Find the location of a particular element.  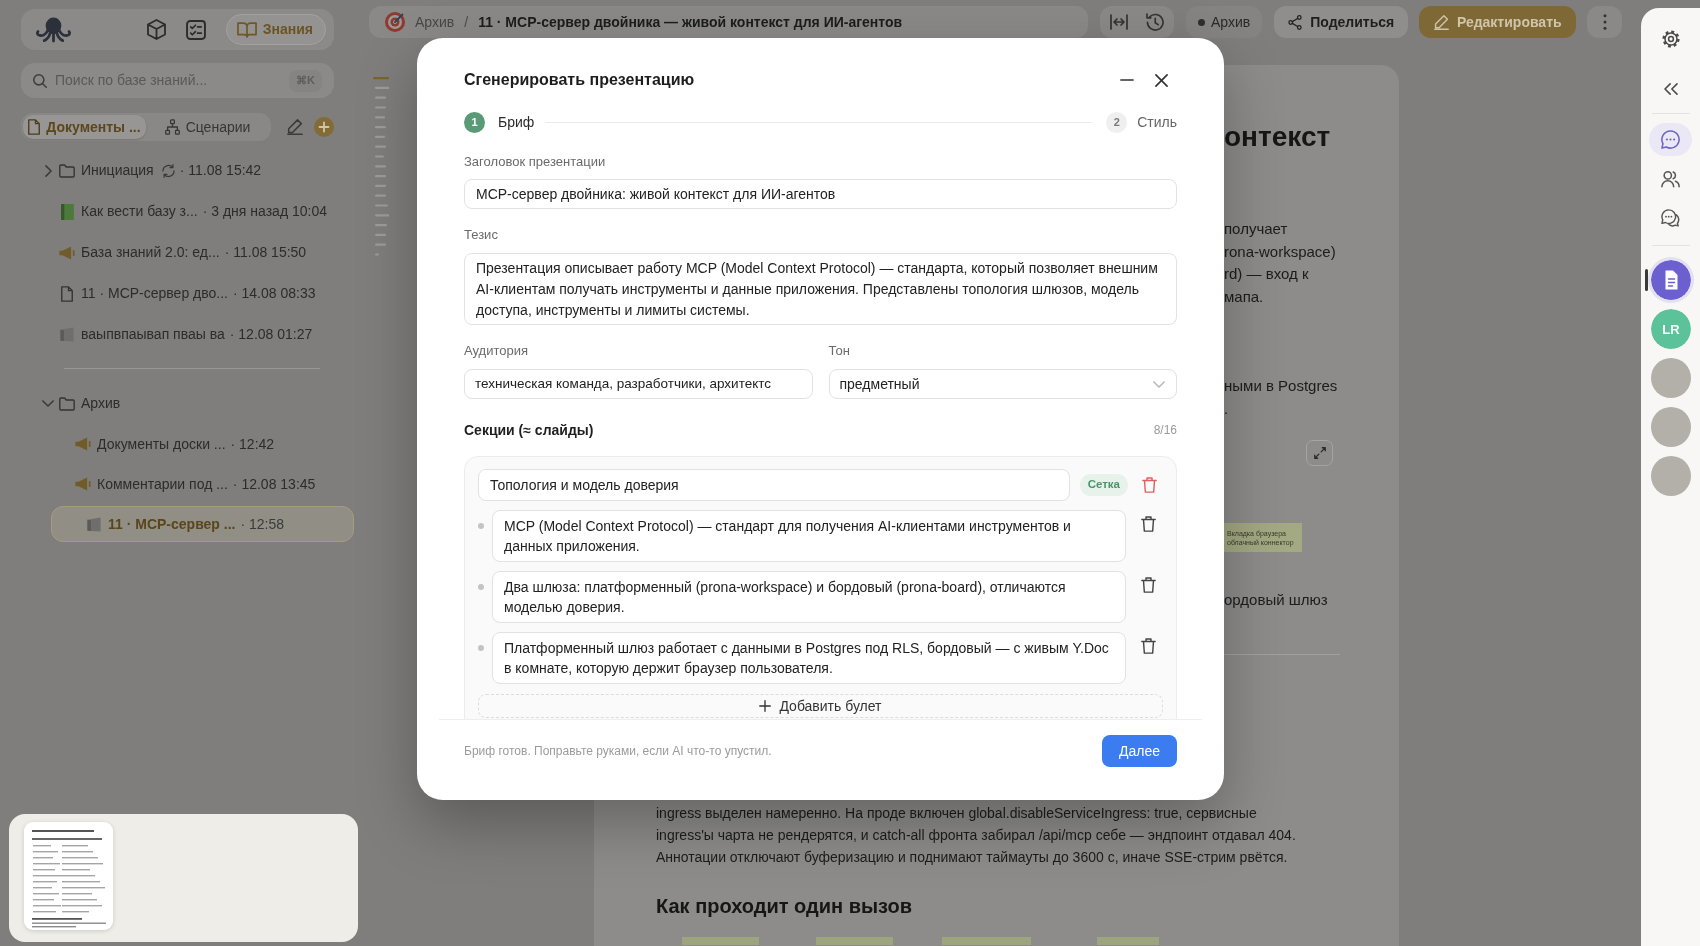

edit-button: Редактировать is located at coordinates (1498, 22).